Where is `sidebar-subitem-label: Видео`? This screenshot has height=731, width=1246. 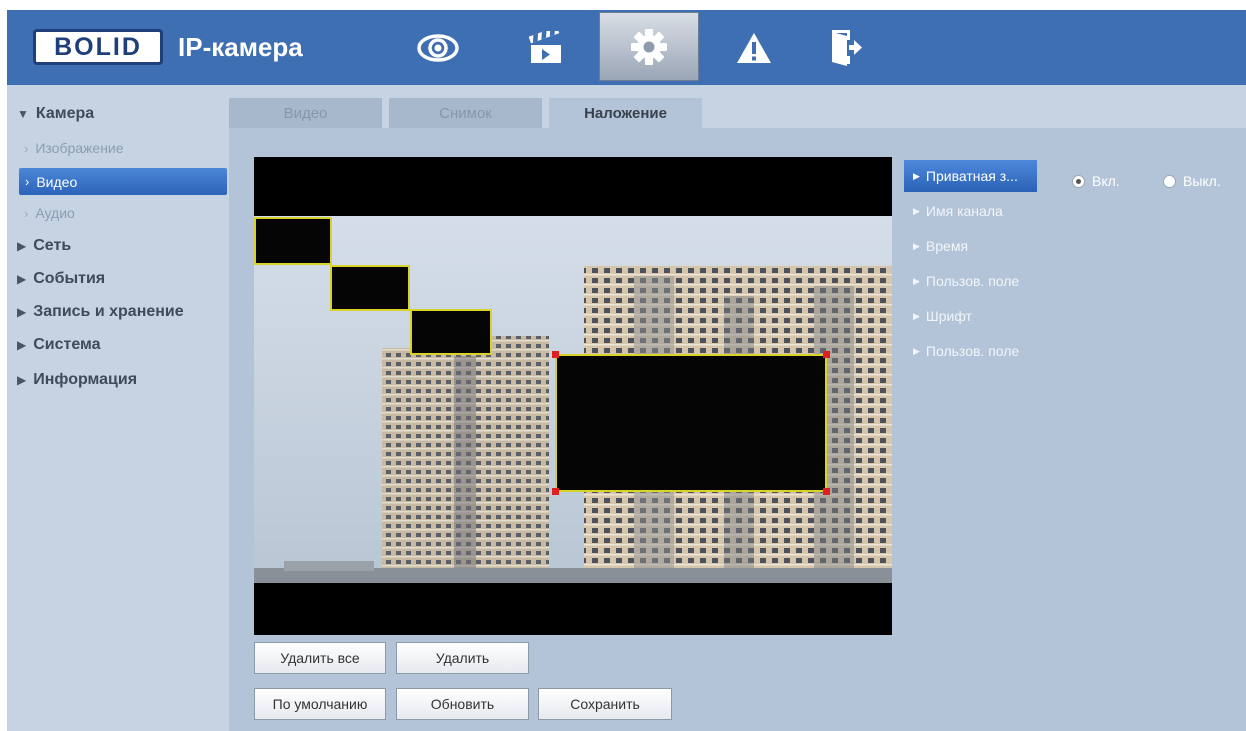 sidebar-subitem-label: Видео is located at coordinates (57, 181).